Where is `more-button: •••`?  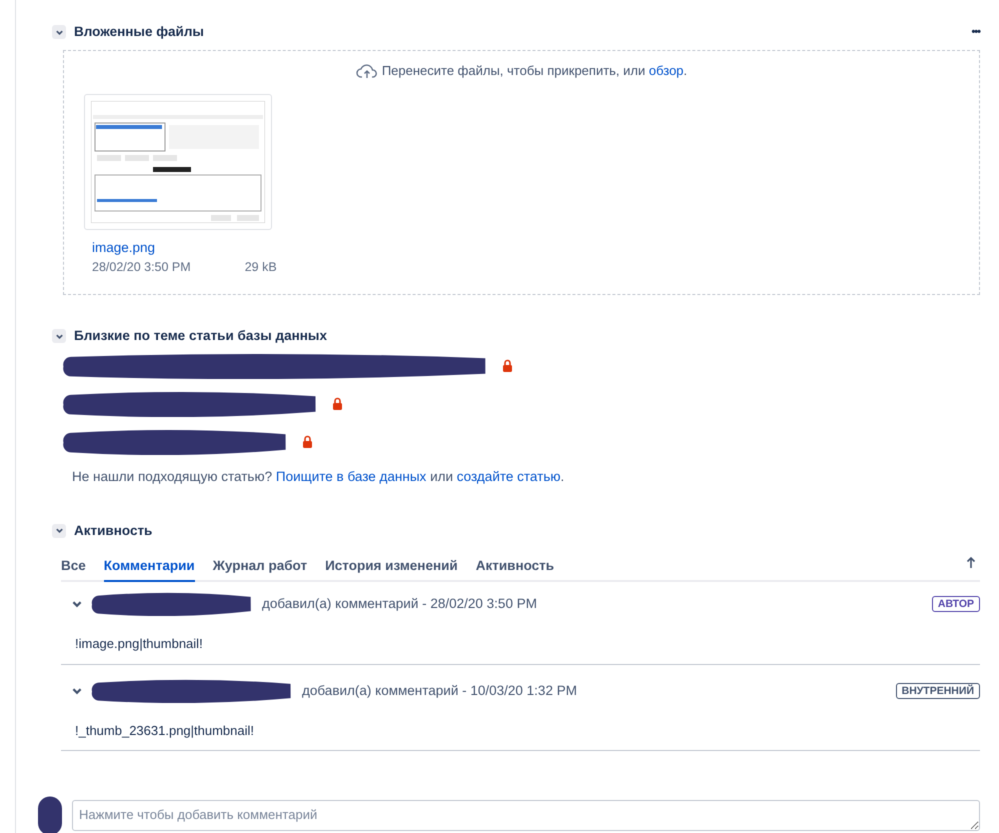
more-button: ••• is located at coordinates (975, 32).